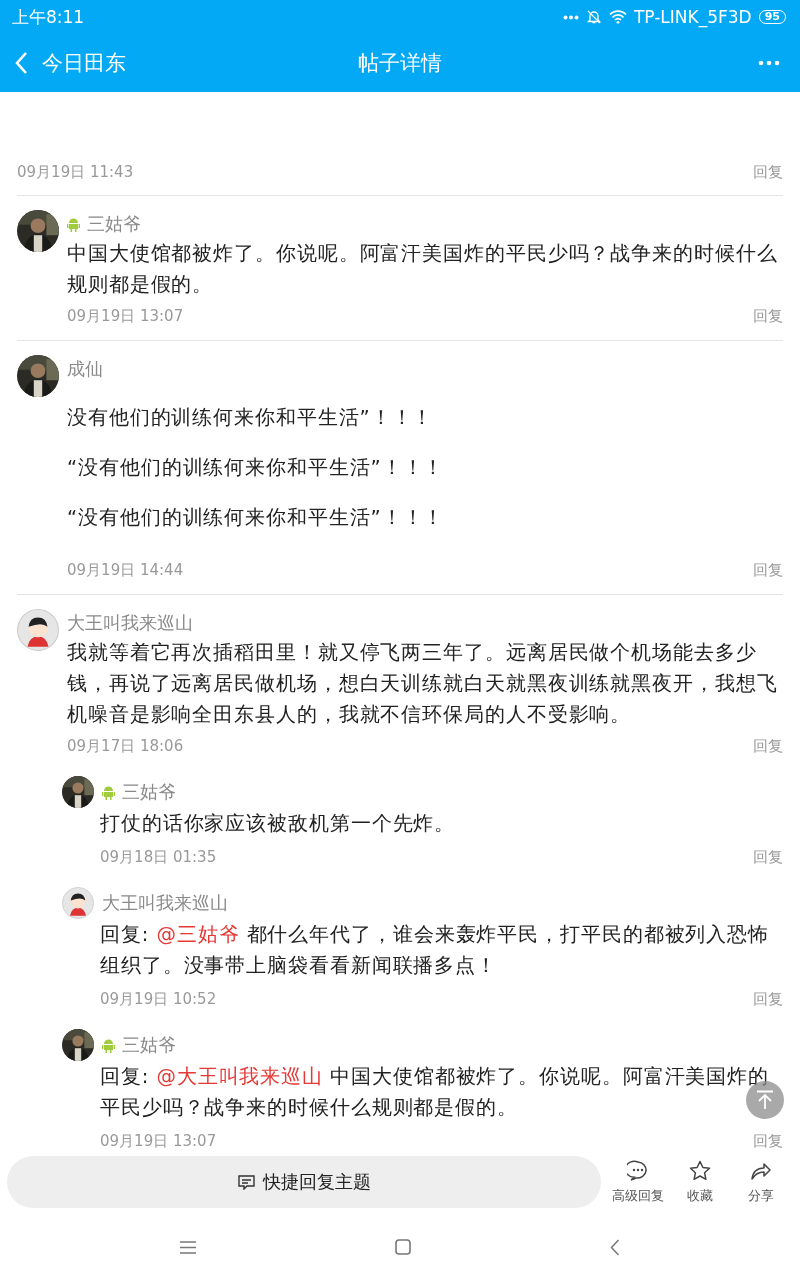 The width and height of the screenshot is (800, 1280). What do you see at coordinates (125, 746) in the screenshot?
I see `post-date: 09月17日 18:06` at bounding box center [125, 746].